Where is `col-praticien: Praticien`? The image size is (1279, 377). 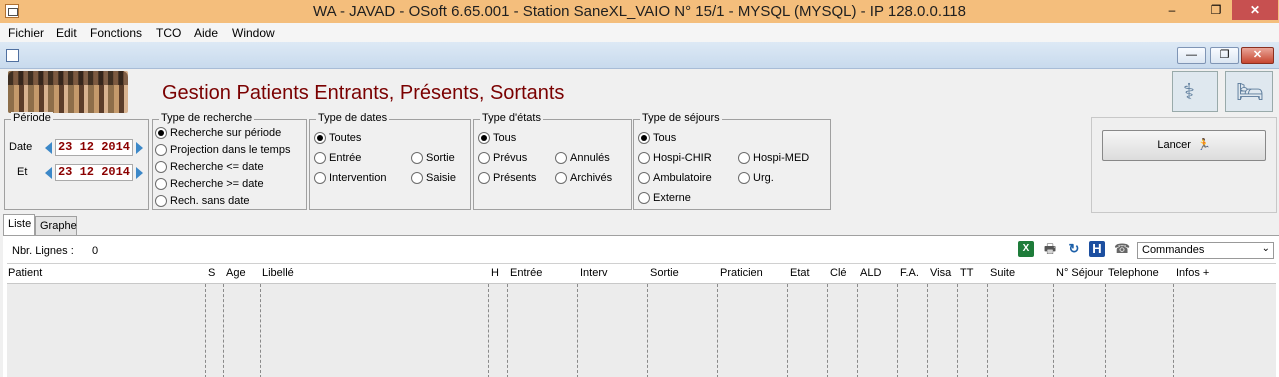 col-praticien: Praticien is located at coordinates (741, 273).